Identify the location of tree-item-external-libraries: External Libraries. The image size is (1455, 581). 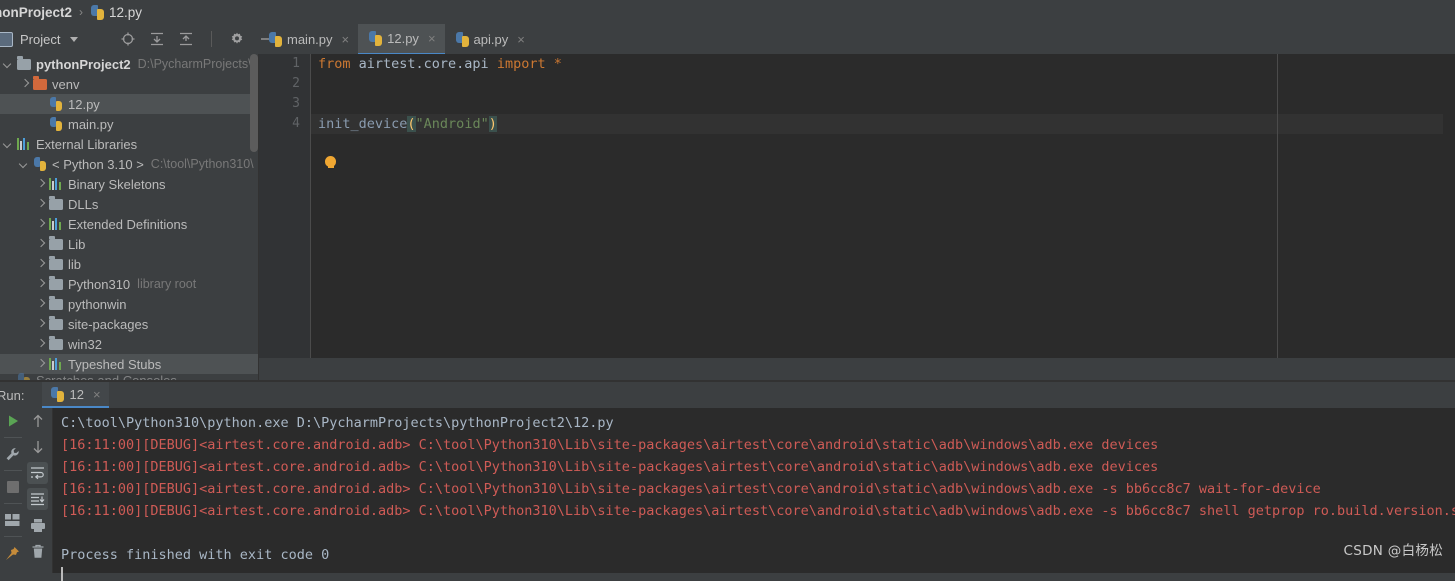
(129, 144).